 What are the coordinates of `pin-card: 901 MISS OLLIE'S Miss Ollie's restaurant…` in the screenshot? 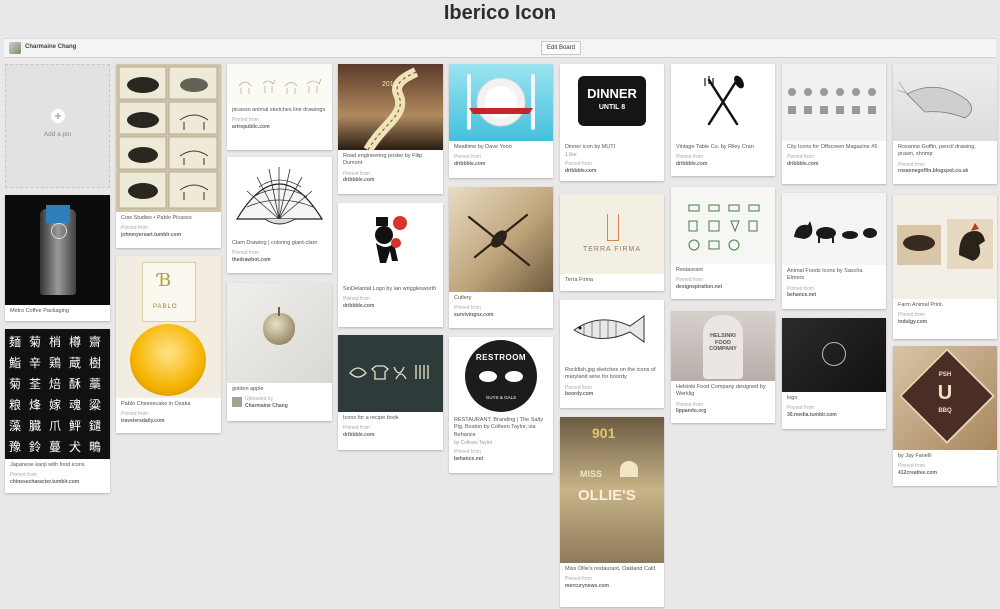 It's located at (612, 512).